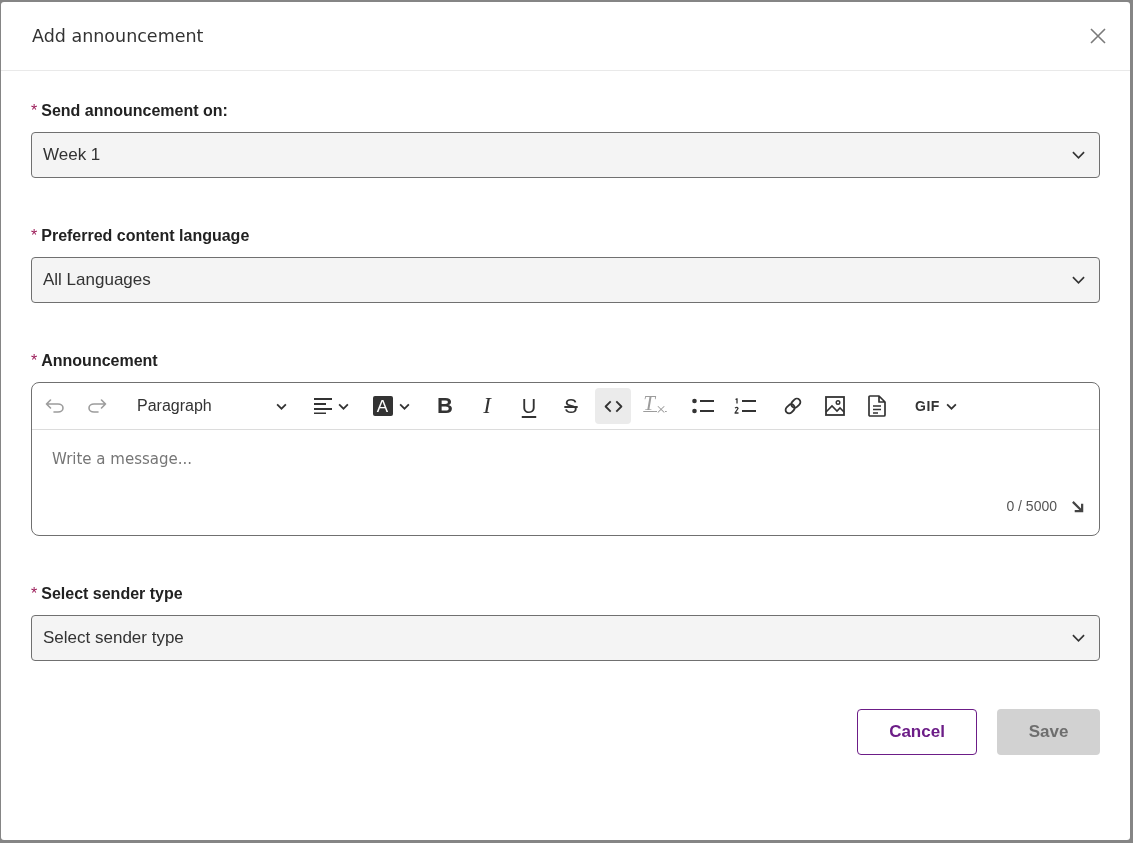 The height and width of the screenshot is (843, 1133). What do you see at coordinates (529, 406) in the screenshot?
I see `underline-button: U` at bounding box center [529, 406].